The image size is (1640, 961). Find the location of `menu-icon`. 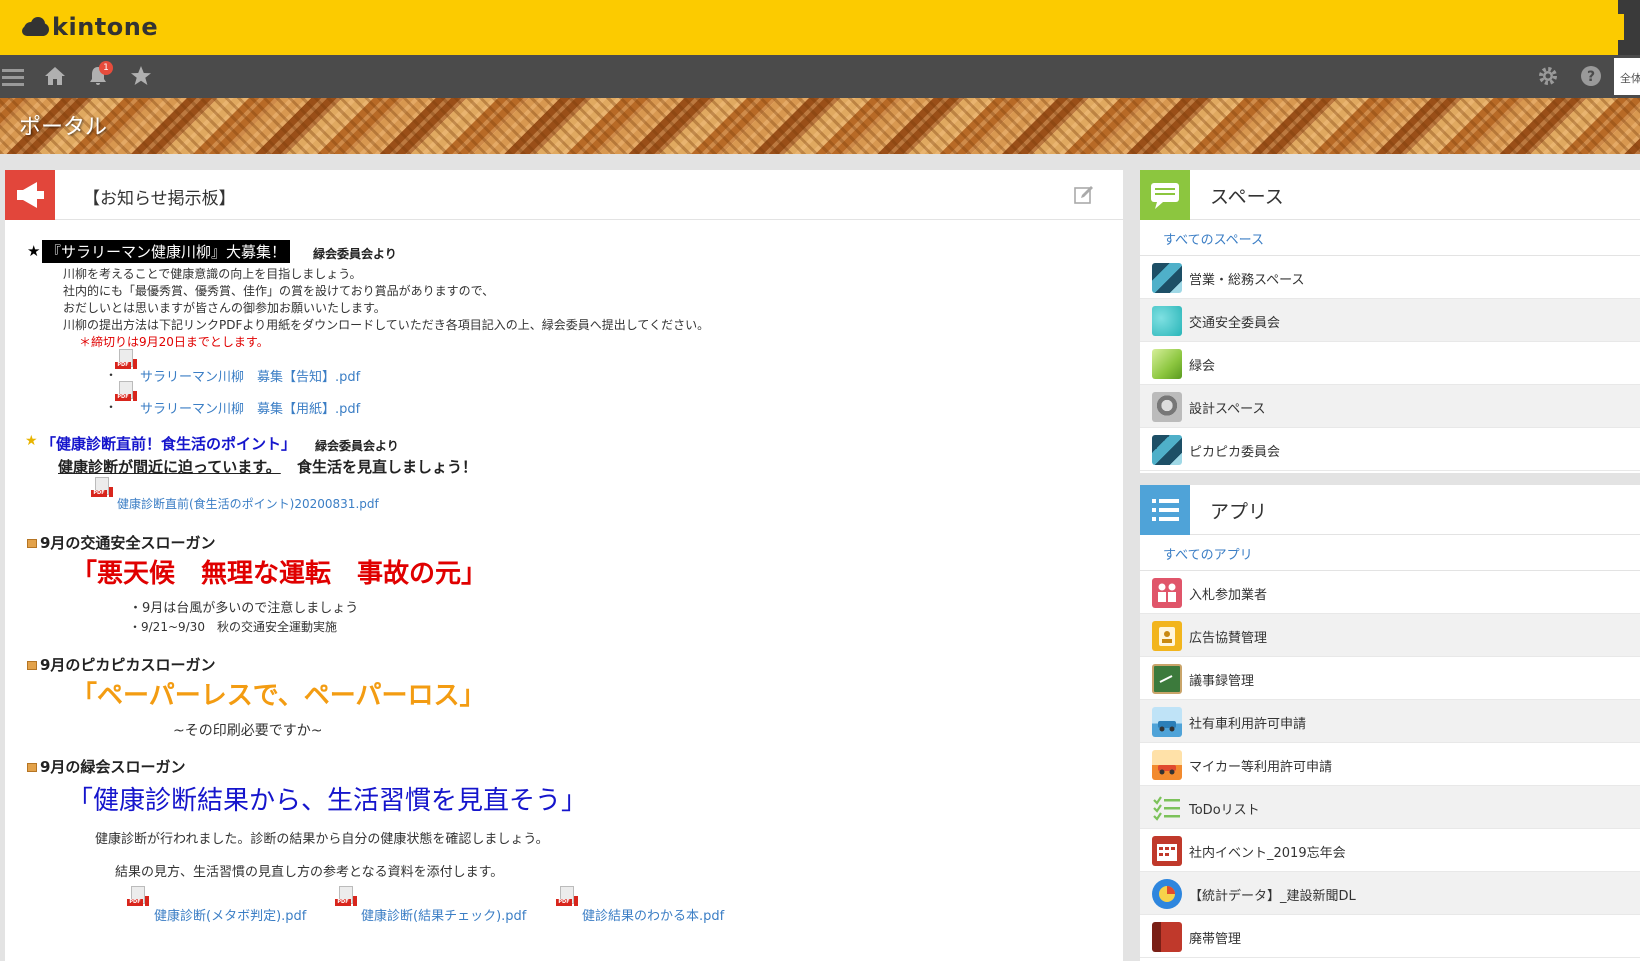

menu-icon is located at coordinates (13, 76).